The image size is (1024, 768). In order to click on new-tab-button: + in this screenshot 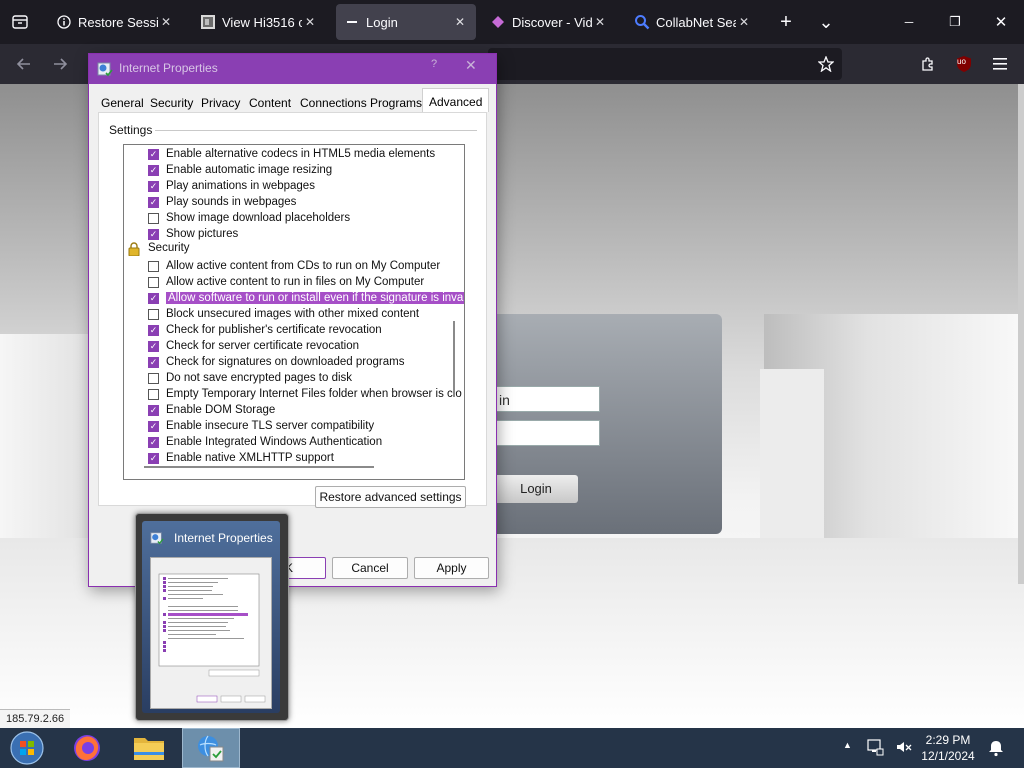, I will do `click(786, 22)`.